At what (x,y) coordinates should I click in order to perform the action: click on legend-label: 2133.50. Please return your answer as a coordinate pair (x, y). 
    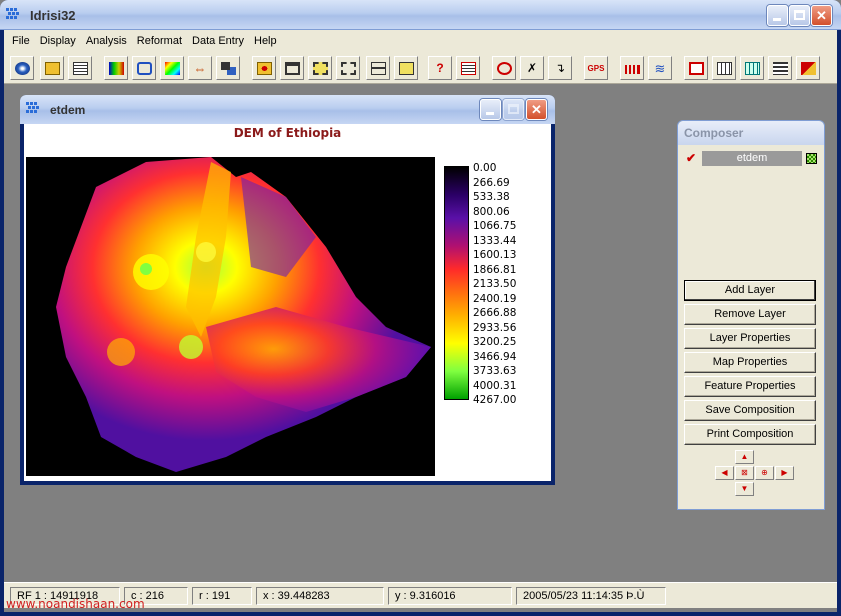
    Looking at the image, I should click on (495, 284).